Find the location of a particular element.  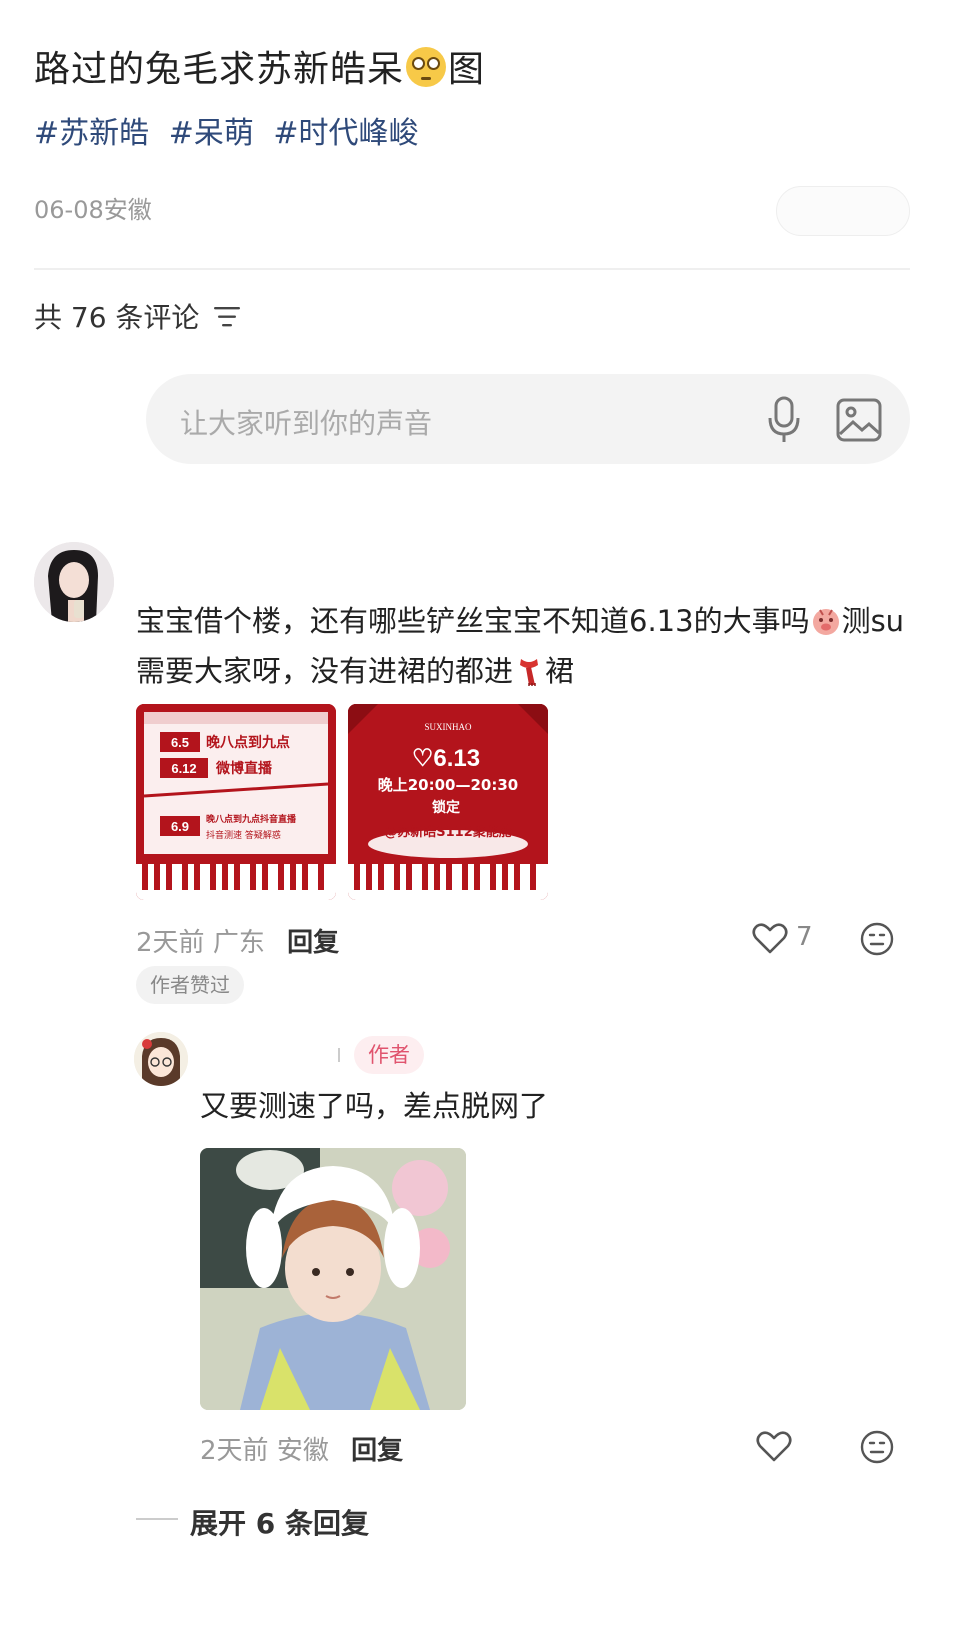

sort-icon is located at coordinates (228, 317).